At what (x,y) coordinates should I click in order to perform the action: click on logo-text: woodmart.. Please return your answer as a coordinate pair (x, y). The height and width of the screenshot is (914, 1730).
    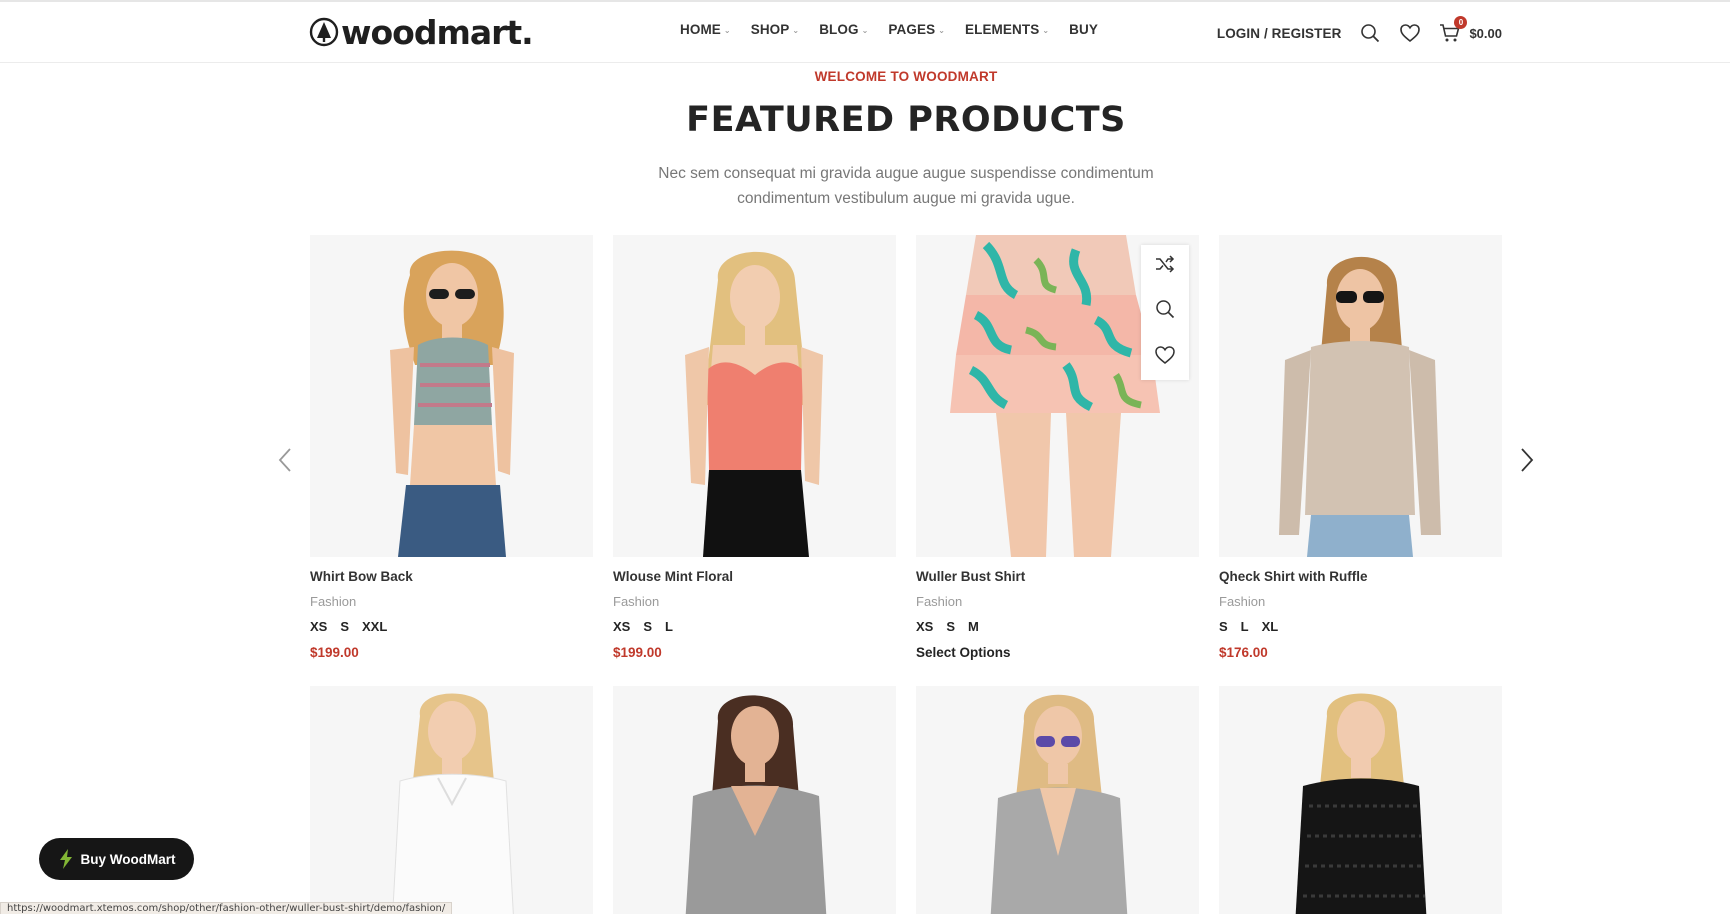
    Looking at the image, I should click on (437, 32).